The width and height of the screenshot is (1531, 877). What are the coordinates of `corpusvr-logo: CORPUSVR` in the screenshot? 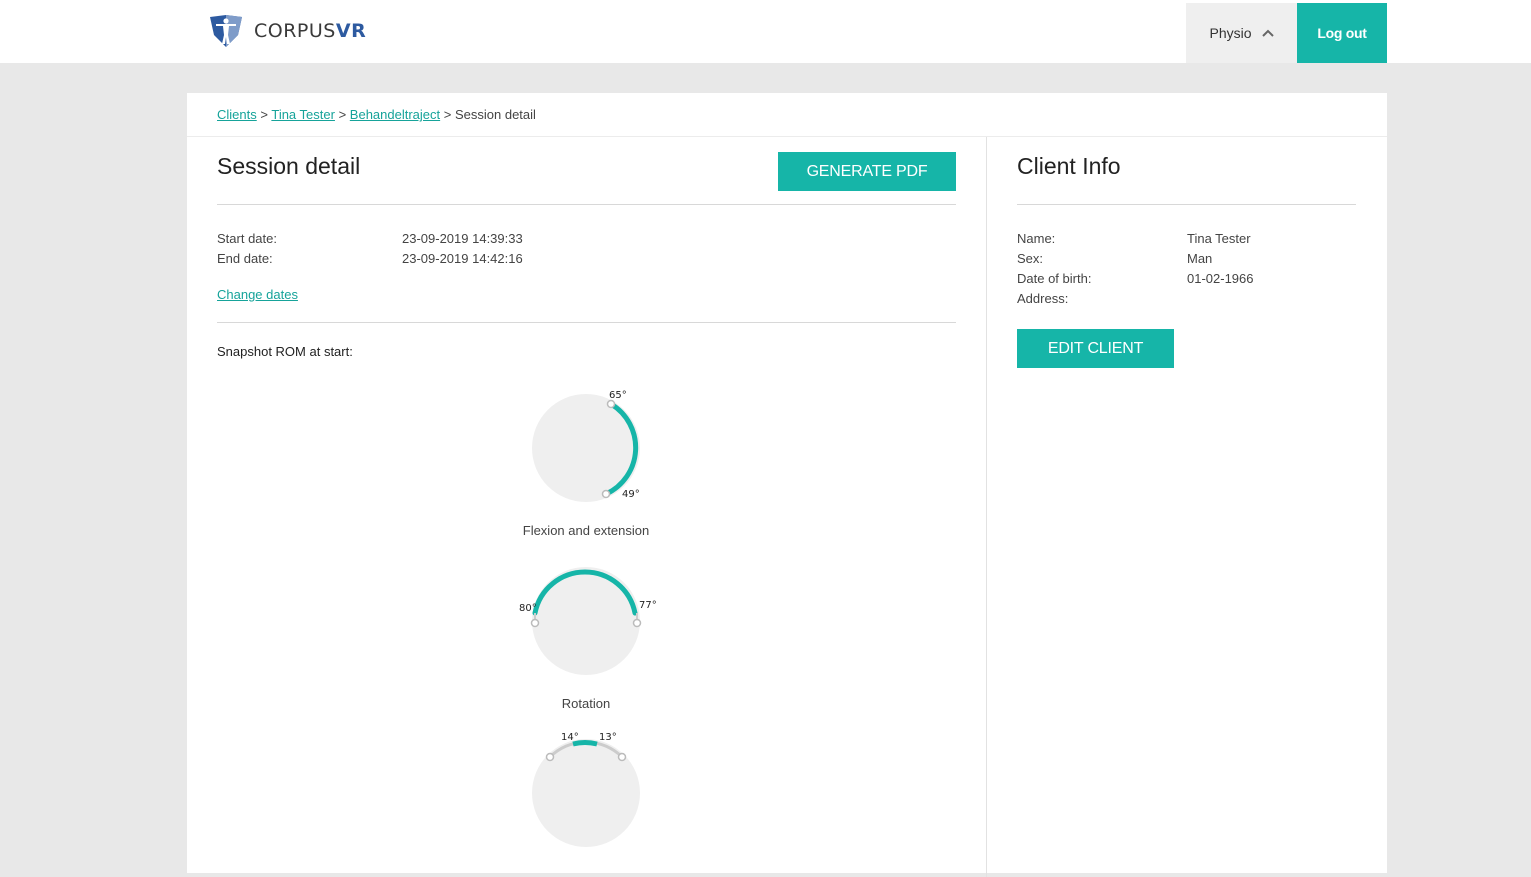 It's located at (287, 31).